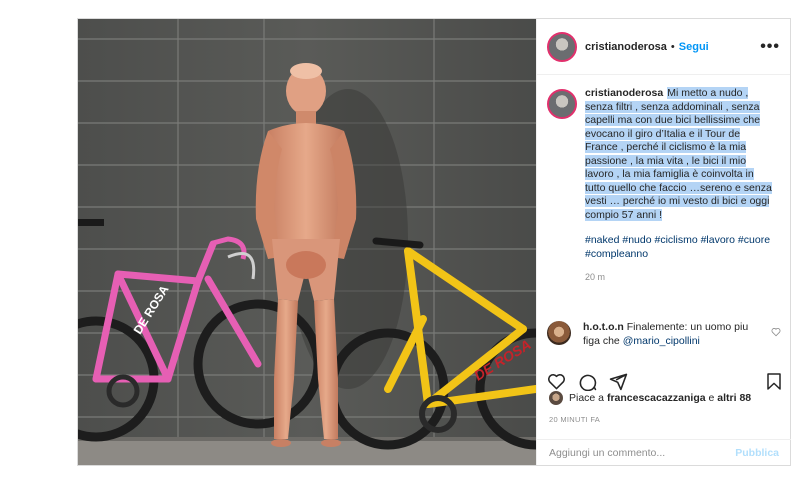 This screenshot has width=800, height=484. What do you see at coordinates (595, 277) in the screenshot?
I see `caption-timestamp: 20 m` at bounding box center [595, 277].